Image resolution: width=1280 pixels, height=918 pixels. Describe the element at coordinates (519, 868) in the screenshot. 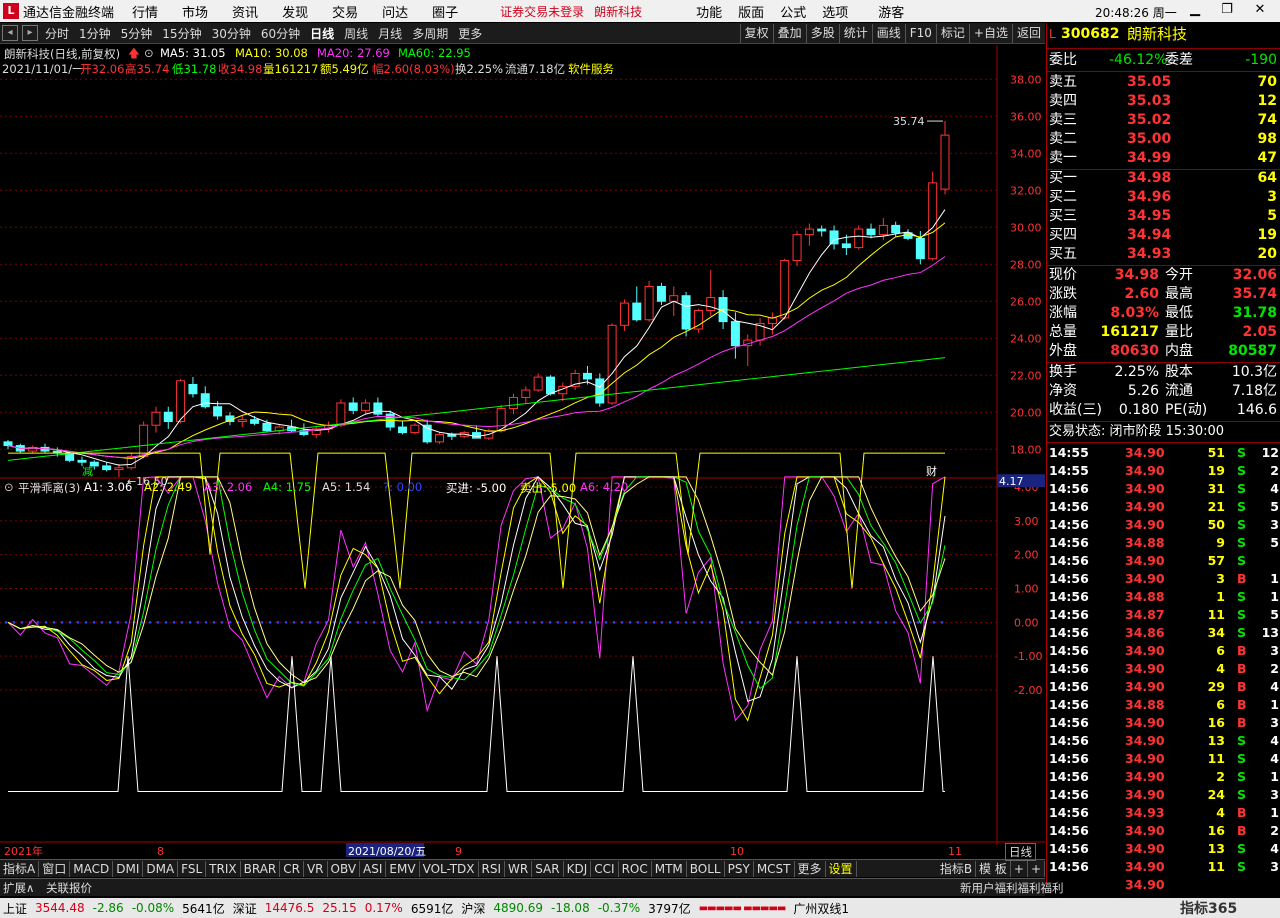

I see `indicator-tab: WR` at that location.